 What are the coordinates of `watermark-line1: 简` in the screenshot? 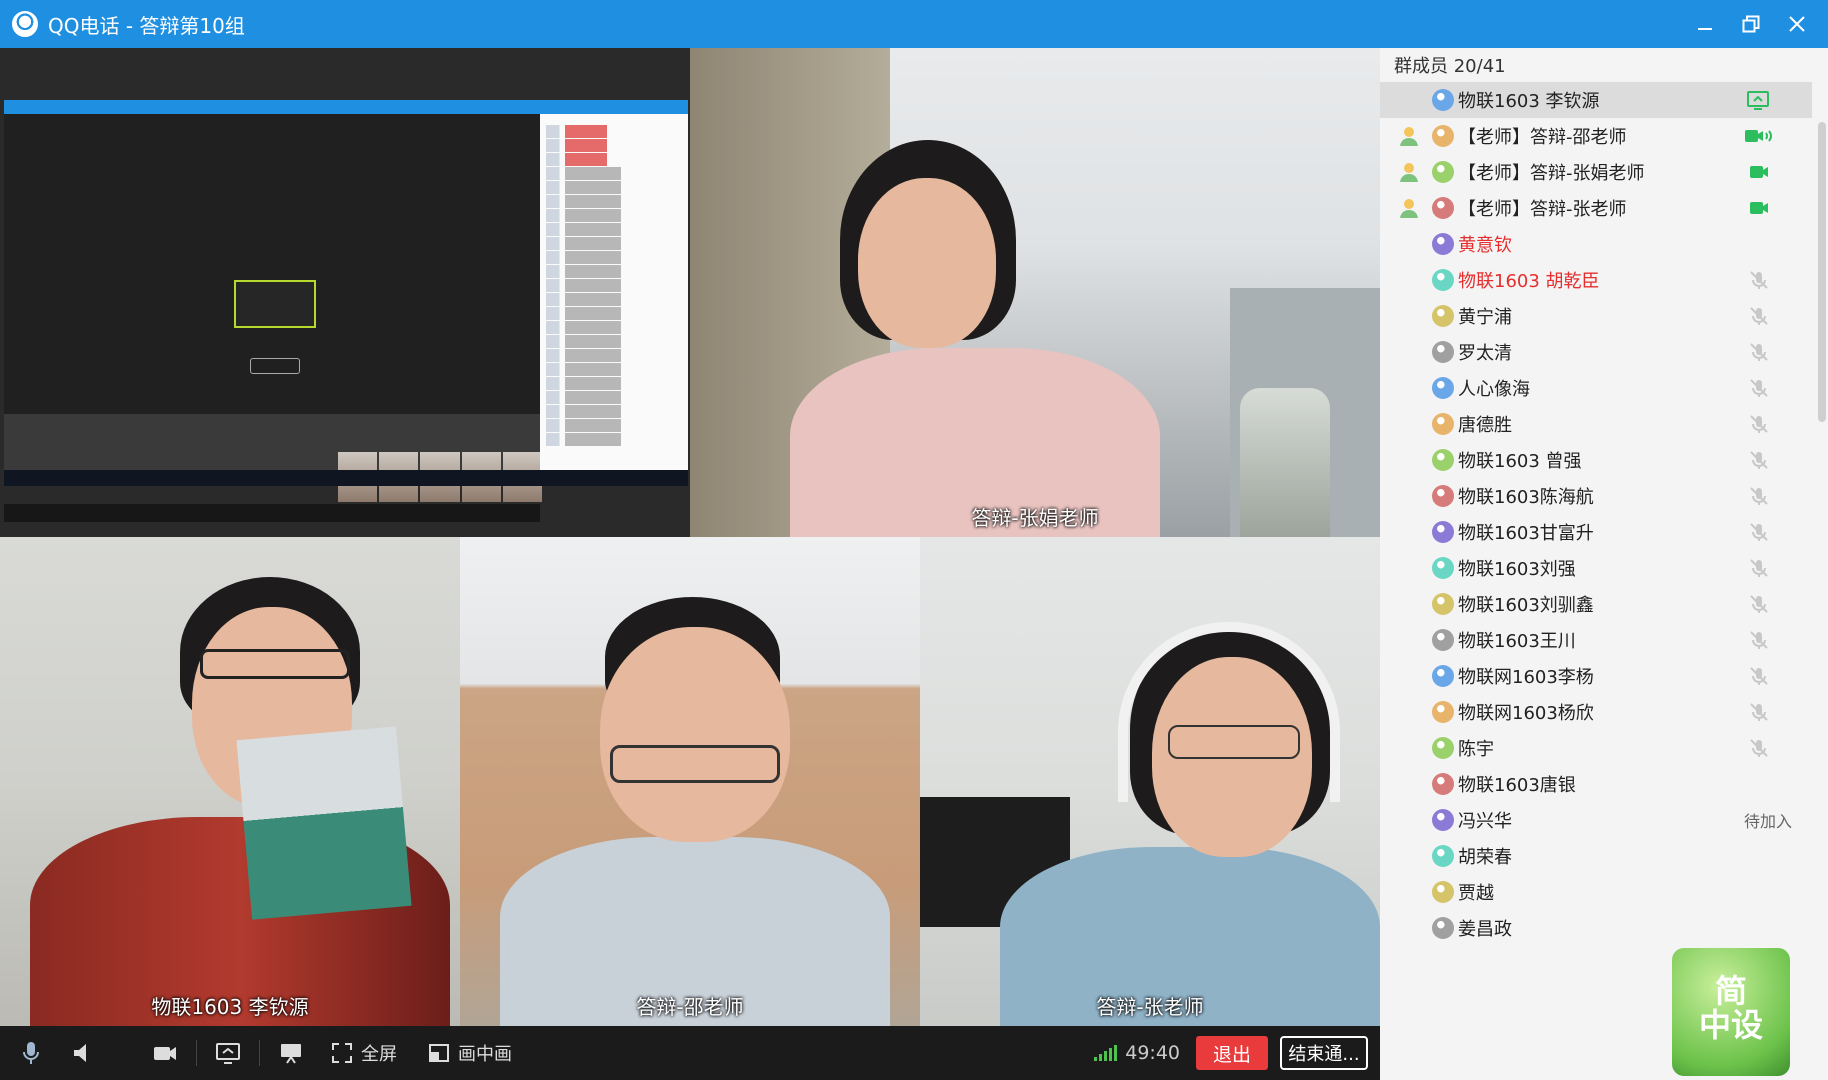 It's located at (1730, 991).